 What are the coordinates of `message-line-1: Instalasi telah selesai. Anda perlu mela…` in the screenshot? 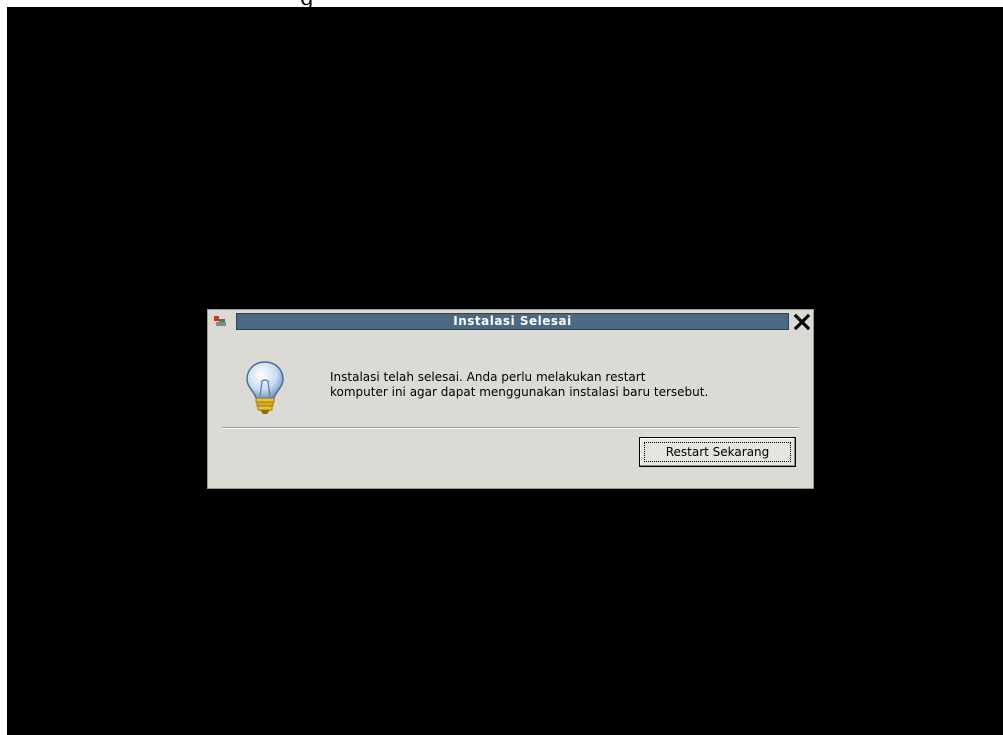 It's located at (488, 377).